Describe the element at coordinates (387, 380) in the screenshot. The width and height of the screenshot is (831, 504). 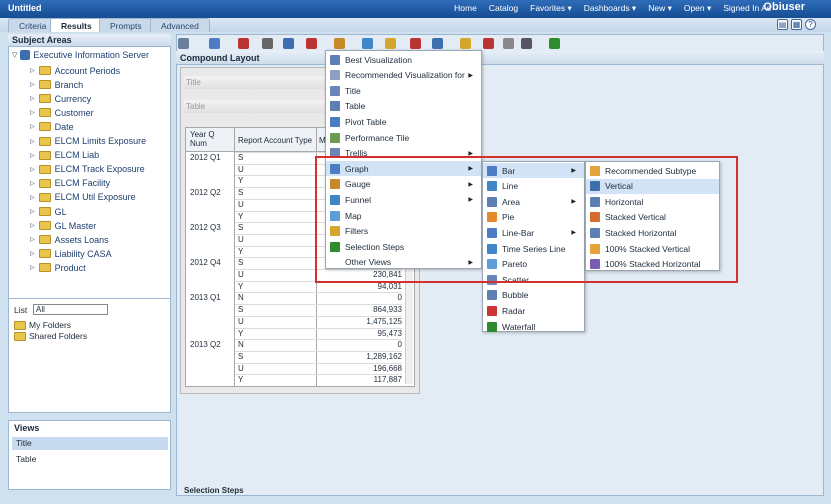
I see `table-cell: 117,887` at that location.